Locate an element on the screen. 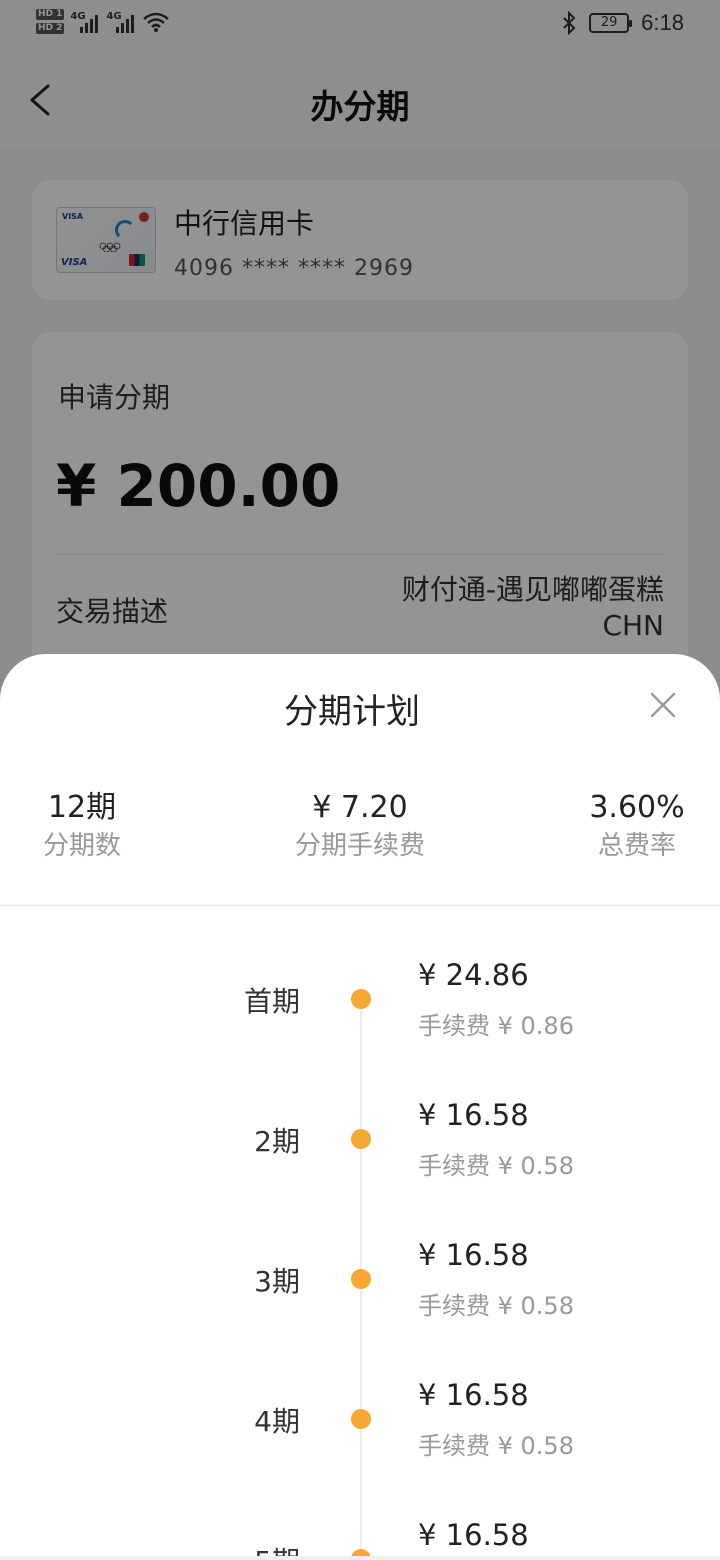 The image size is (720, 1560). plan-amount: ¥ 24.86 is located at coordinates (473, 975).